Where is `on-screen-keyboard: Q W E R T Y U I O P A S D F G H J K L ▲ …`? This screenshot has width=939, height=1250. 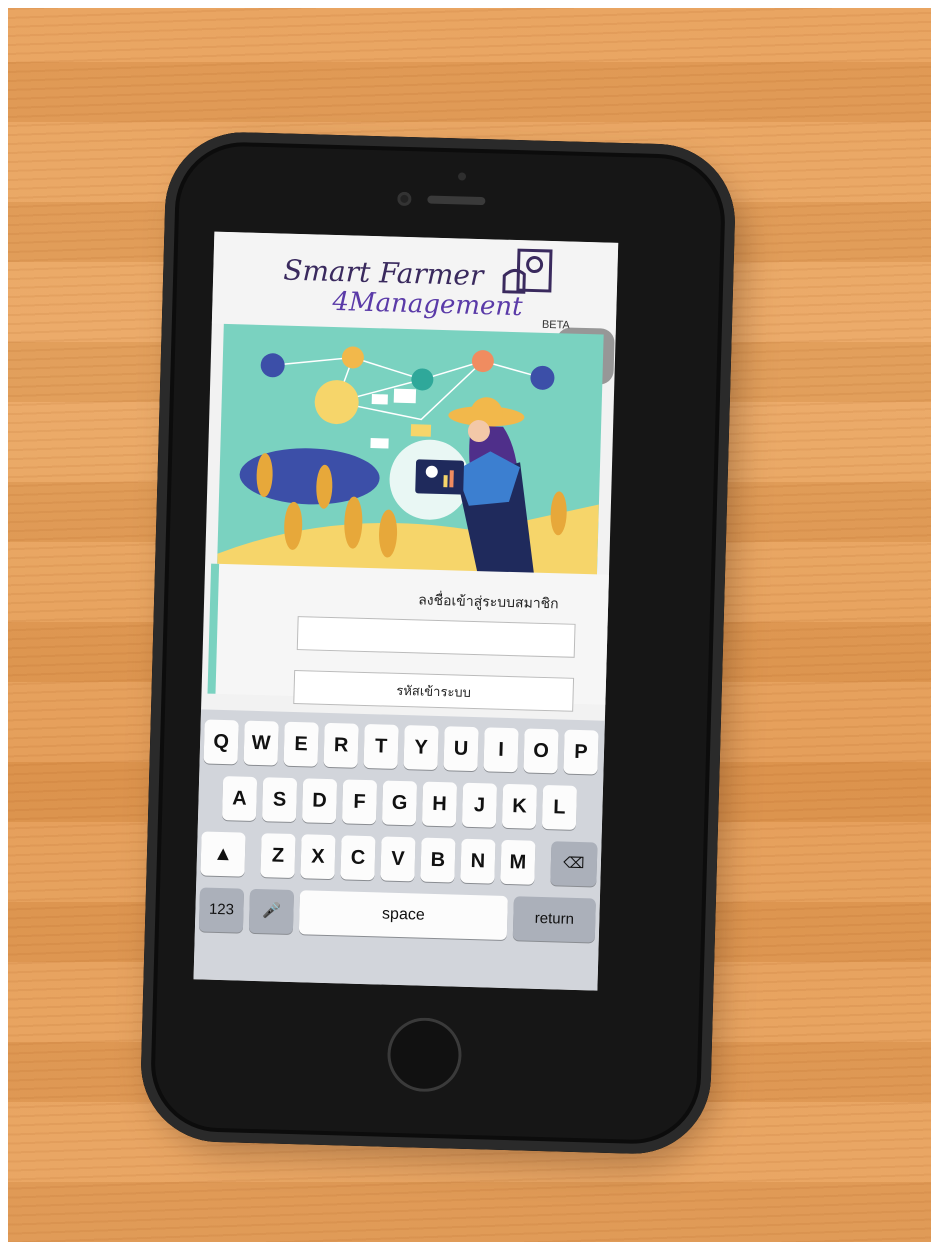 on-screen-keyboard: Q W E R T Y U I O P A S D F G H J K L ▲ … is located at coordinates (399, 850).